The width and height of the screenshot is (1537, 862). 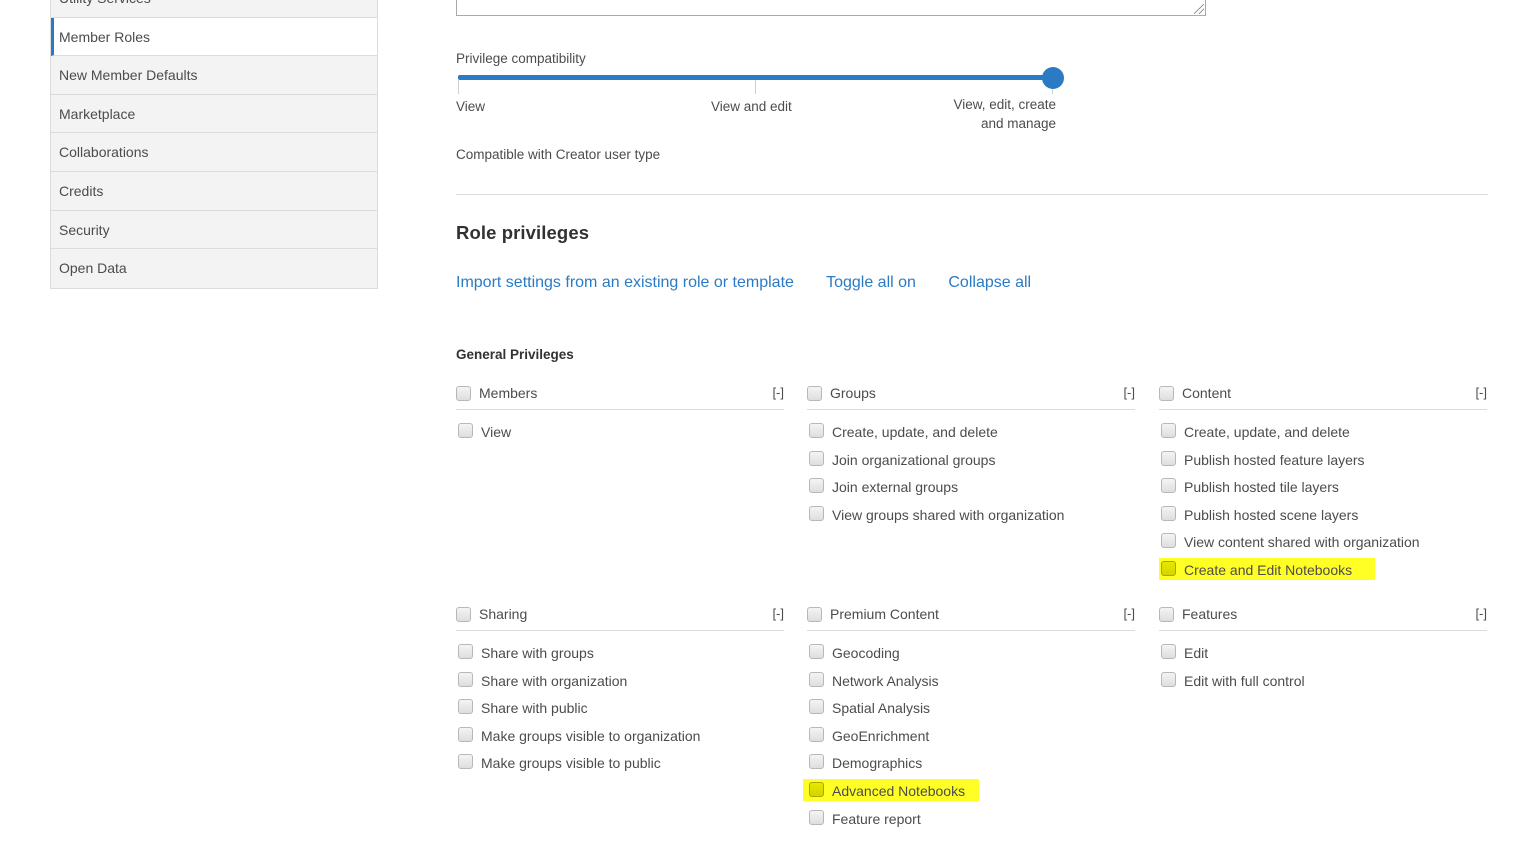 I want to click on sidebar-item-marketplace: Marketplace, so click(x=214, y=114).